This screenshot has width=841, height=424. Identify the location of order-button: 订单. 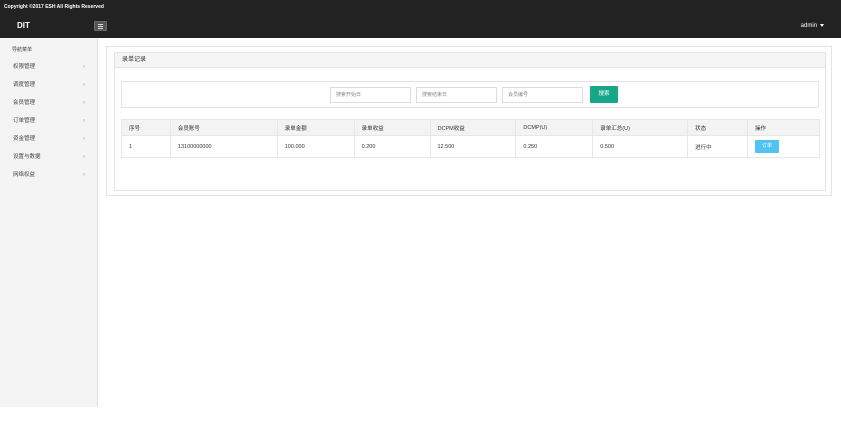
(767, 146).